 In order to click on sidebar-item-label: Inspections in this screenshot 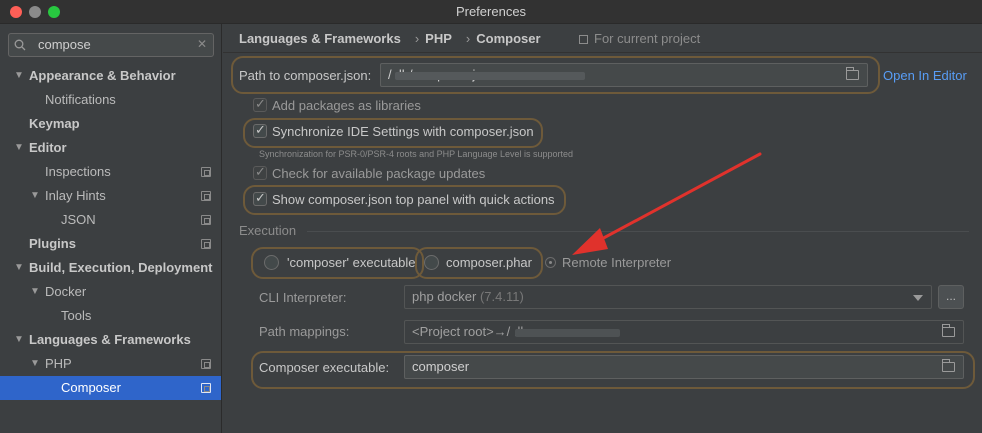, I will do `click(78, 171)`.